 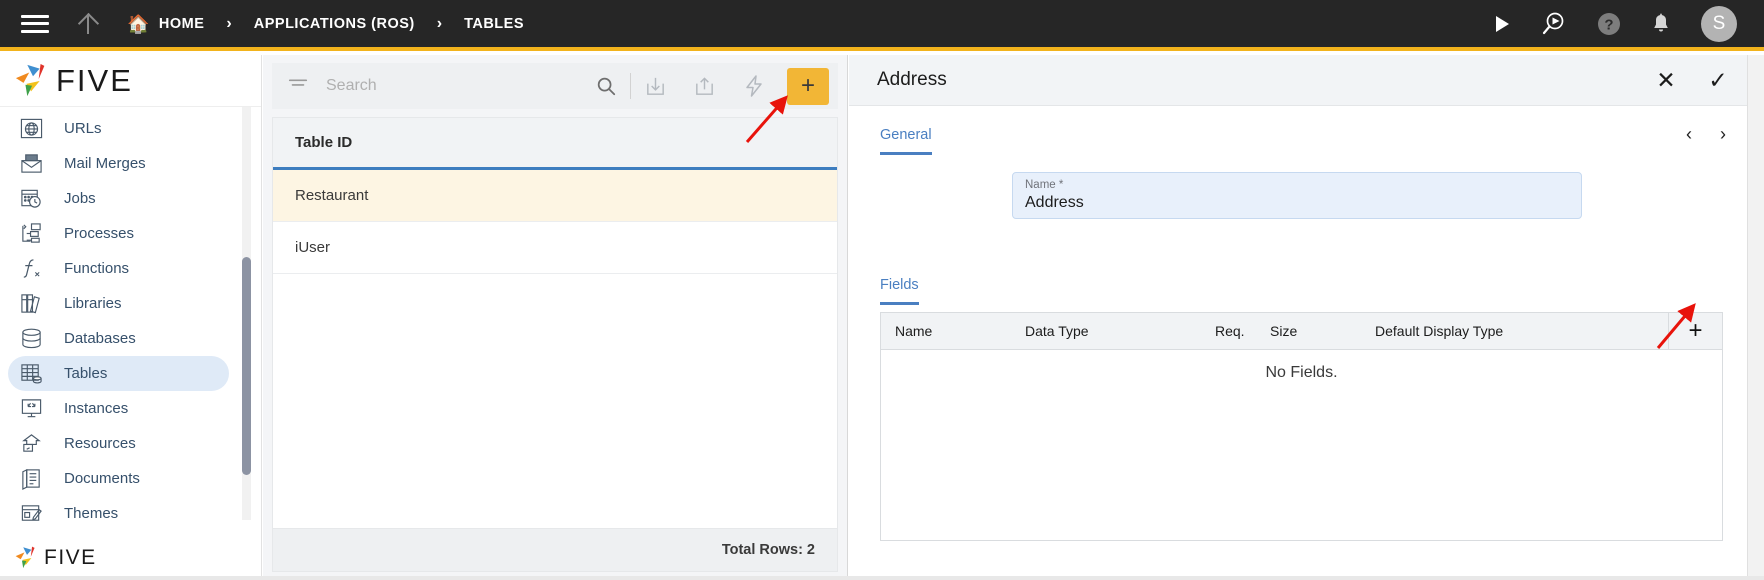 I want to click on sidebar-item-instances: Instances, so click(x=118, y=408).